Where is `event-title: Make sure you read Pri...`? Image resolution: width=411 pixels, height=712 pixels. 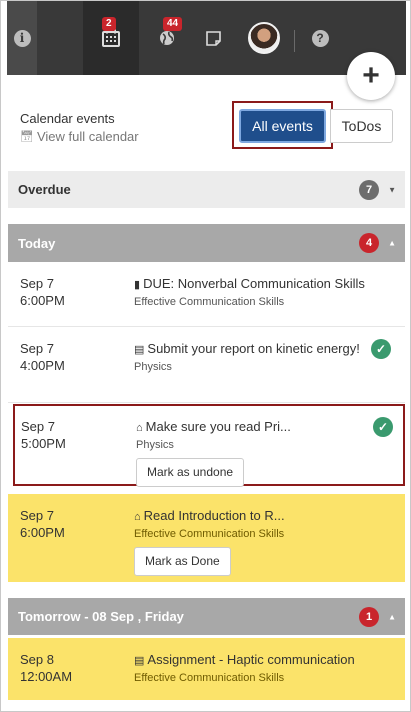
event-title: Make sure you read Pri... is located at coordinates (218, 426).